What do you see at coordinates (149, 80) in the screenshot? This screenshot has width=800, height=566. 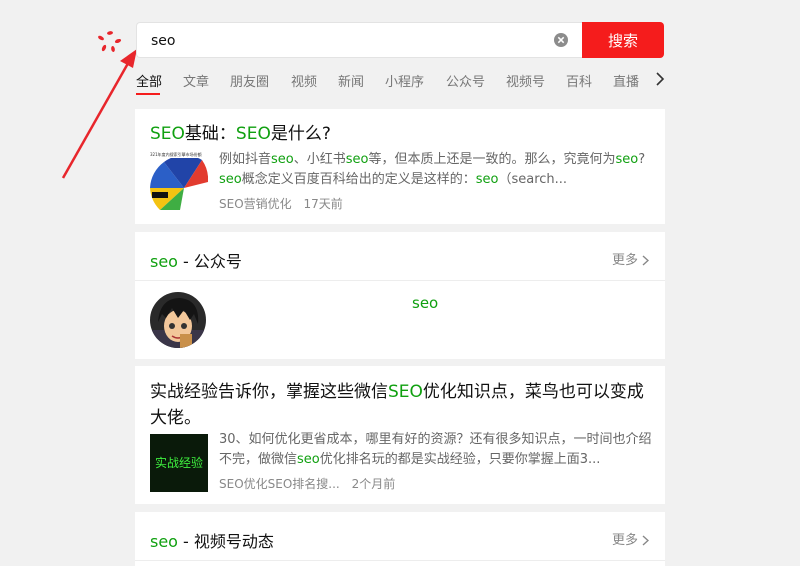 I see `tab-all: 全部` at bounding box center [149, 80].